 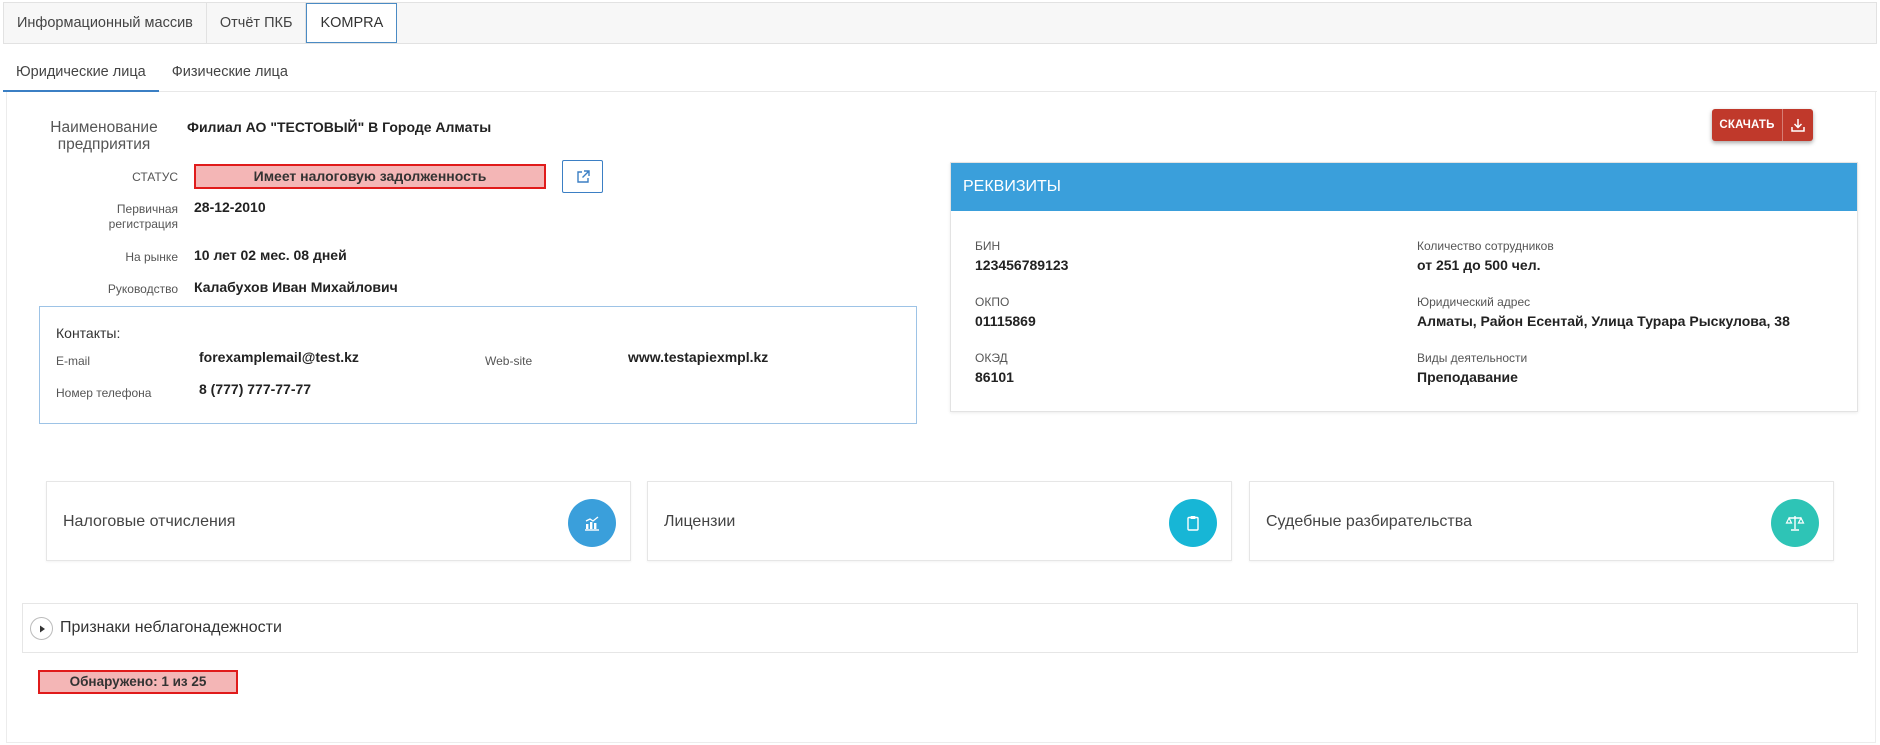 What do you see at coordinates (1797, 125) in the screenshot?
I see `download-icon` at bounding box center [1797, 125].